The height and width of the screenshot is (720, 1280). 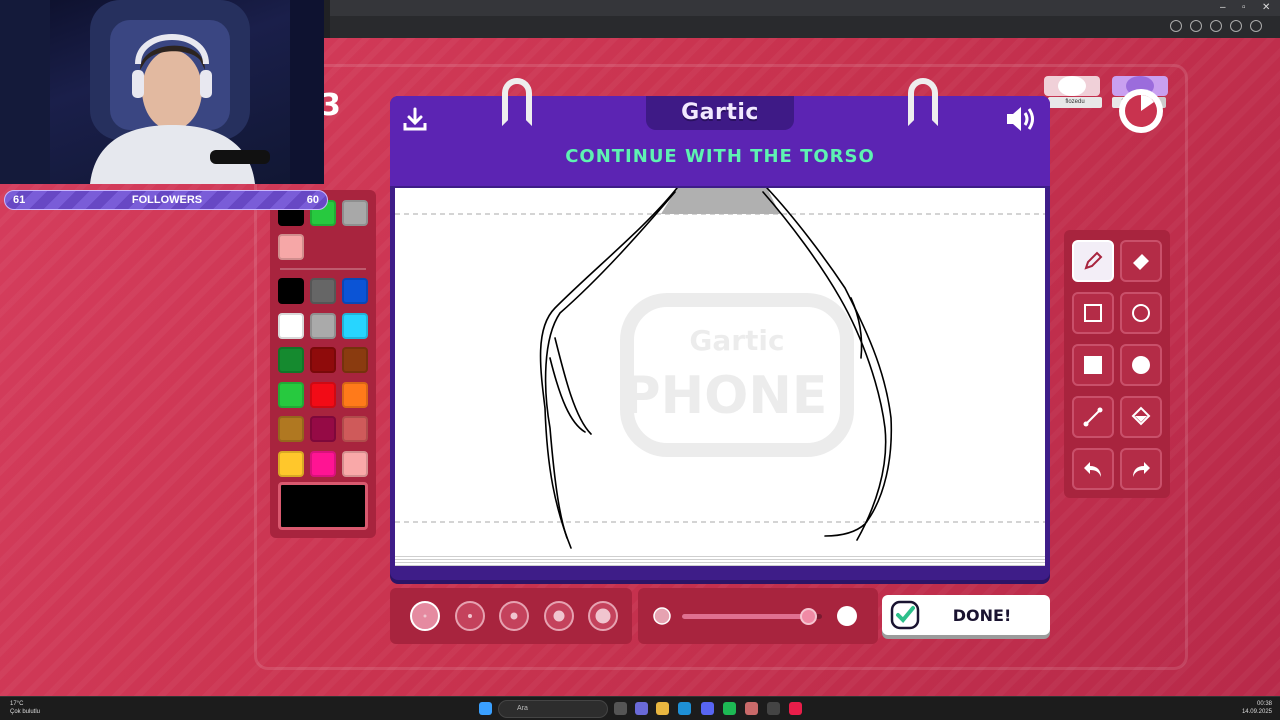 I want to click on gartic-logo: Gartic, so click(x=720, y=112).